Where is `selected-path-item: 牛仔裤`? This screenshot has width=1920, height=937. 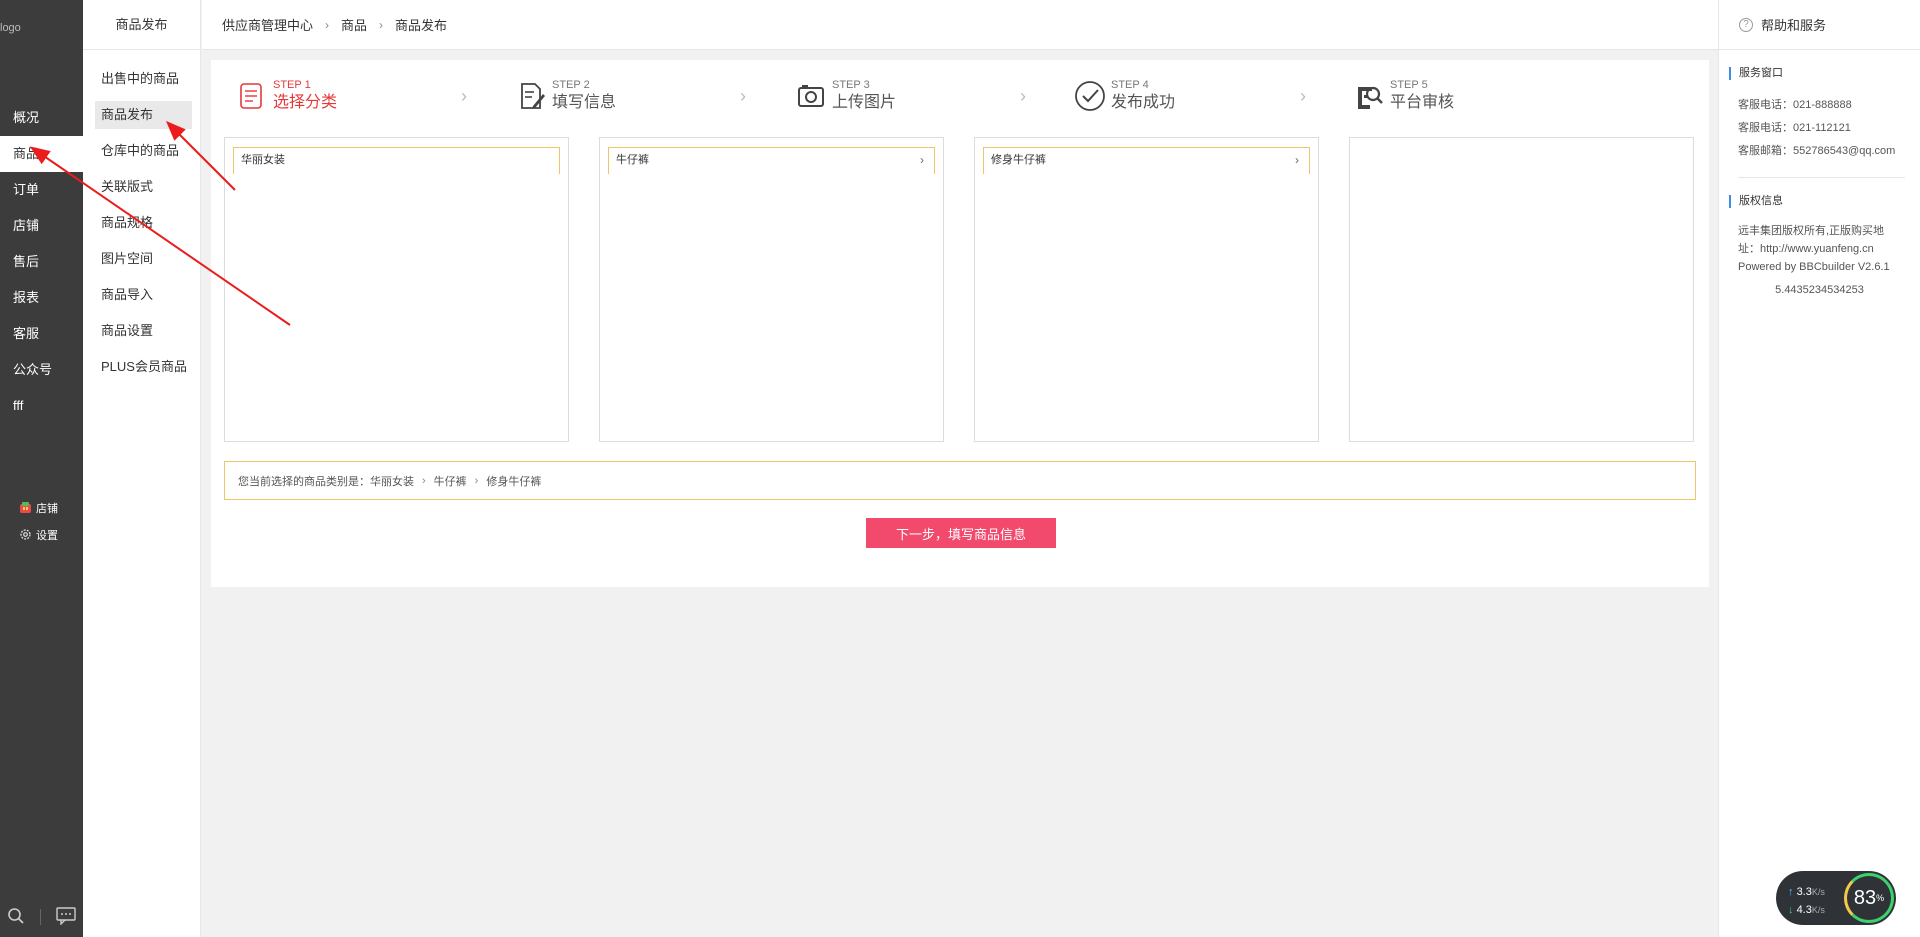
selected-path-item: 牛仔裤 is located at coordinates (450, 481).